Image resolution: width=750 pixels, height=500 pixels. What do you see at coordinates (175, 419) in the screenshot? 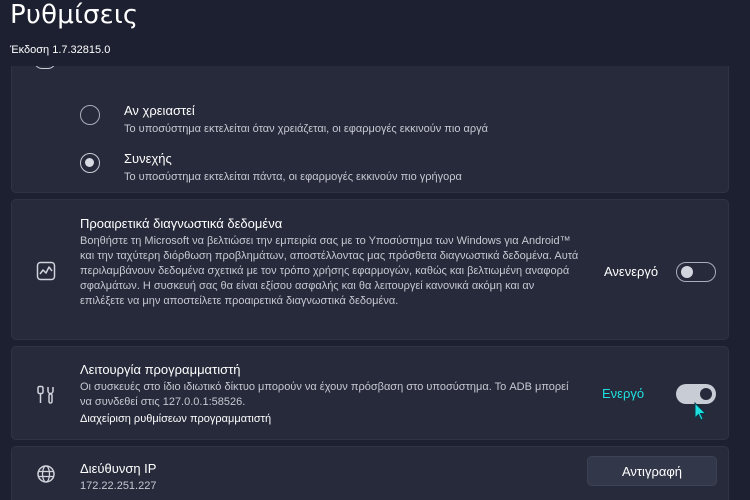
I see `manage-developer-settings-link: Διαχείριση ρυθμίσεων προγραμματιστή` at bounding box center [175, 419].